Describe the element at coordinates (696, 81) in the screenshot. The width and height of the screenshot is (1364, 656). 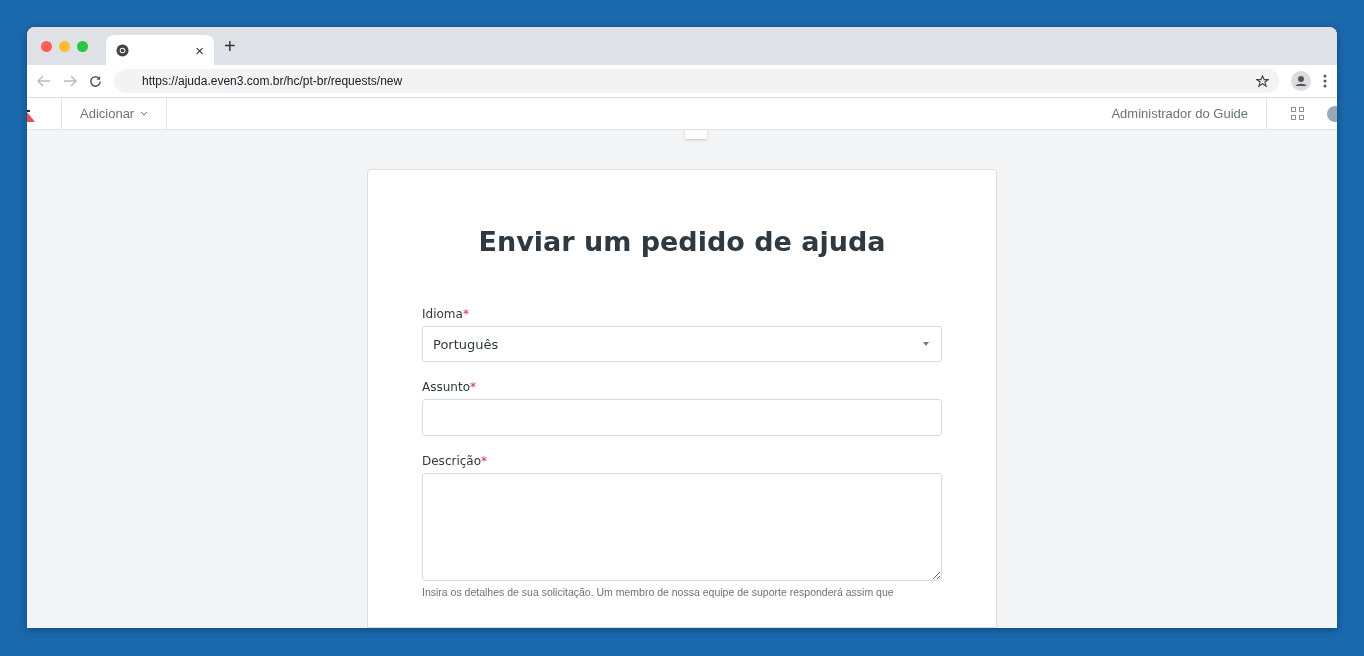
I see `address-bar: https://ajuda.even3.com.br/hc/pt-br/requests/new` at that location.